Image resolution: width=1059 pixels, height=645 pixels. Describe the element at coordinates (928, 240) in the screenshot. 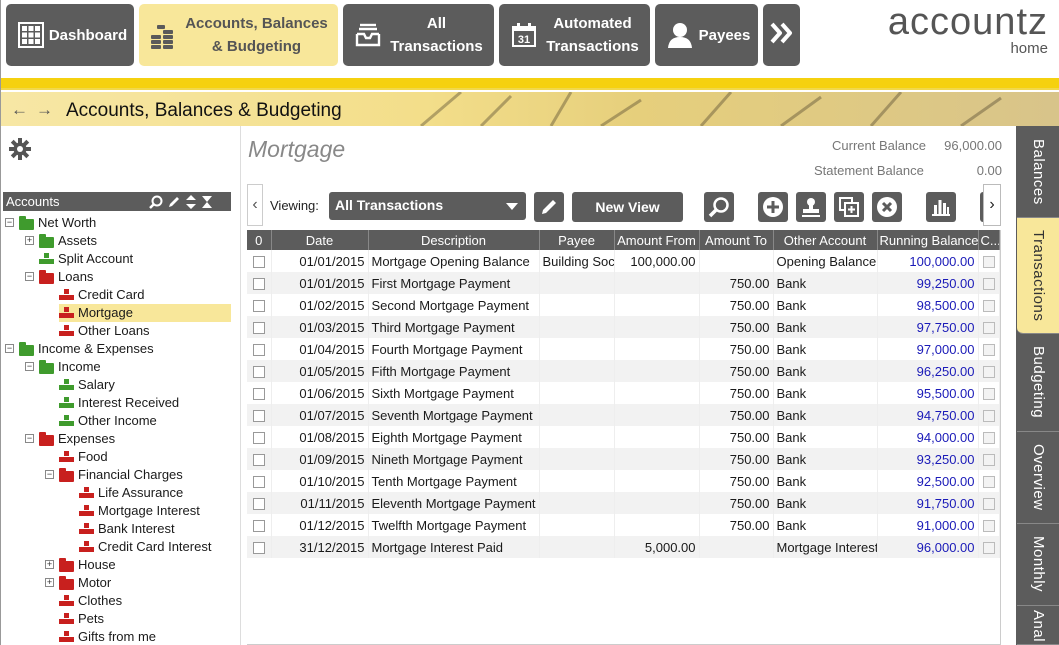

I see `column-header-running-balance: Running Balance` at that location.